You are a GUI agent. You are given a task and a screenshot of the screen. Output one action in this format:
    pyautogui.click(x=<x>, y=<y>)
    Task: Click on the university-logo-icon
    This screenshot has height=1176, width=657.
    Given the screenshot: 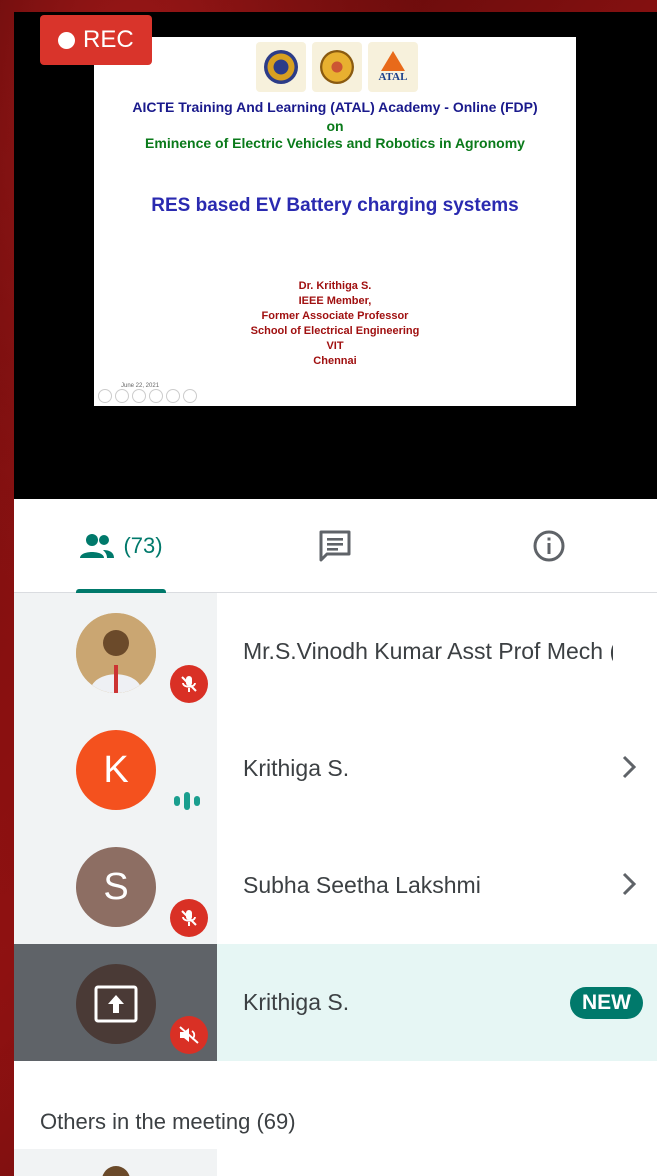 What is the action you would take?
    pyautogui.click(x=281, y=67)
    